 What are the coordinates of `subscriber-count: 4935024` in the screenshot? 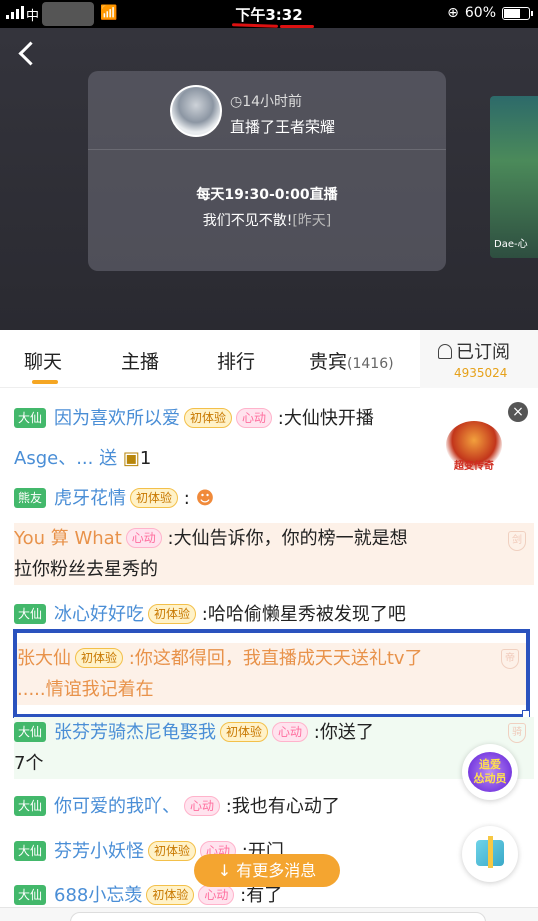 It's located at (481, 373).